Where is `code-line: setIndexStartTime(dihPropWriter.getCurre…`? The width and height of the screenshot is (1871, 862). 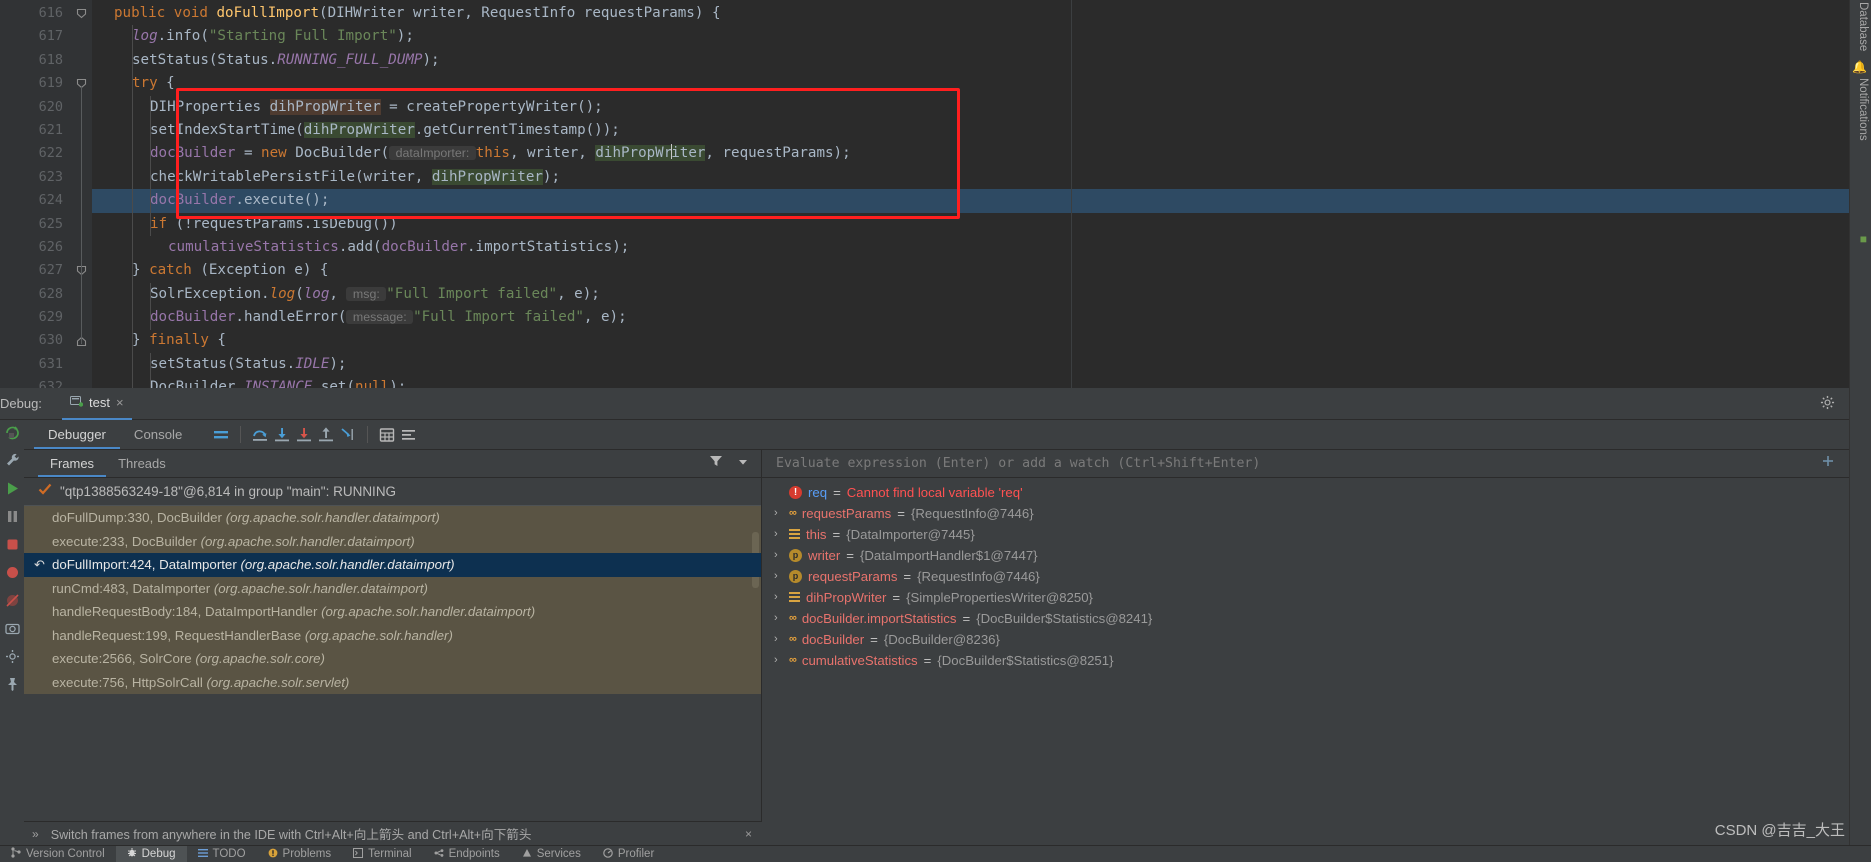
code-line: setIndexStartTime(dihPropWriter.getCurre… is located at coordinates (981, 130).